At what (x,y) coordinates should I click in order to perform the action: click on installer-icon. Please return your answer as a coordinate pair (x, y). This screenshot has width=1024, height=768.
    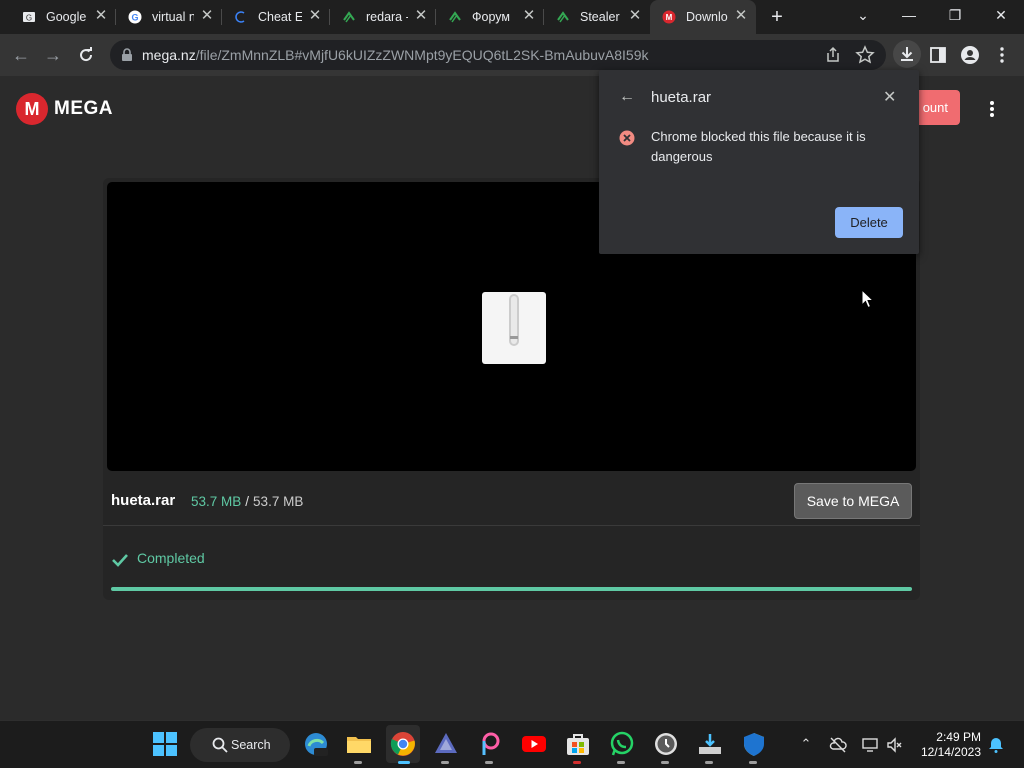
    Looking at the image, I should click on (710, 744).